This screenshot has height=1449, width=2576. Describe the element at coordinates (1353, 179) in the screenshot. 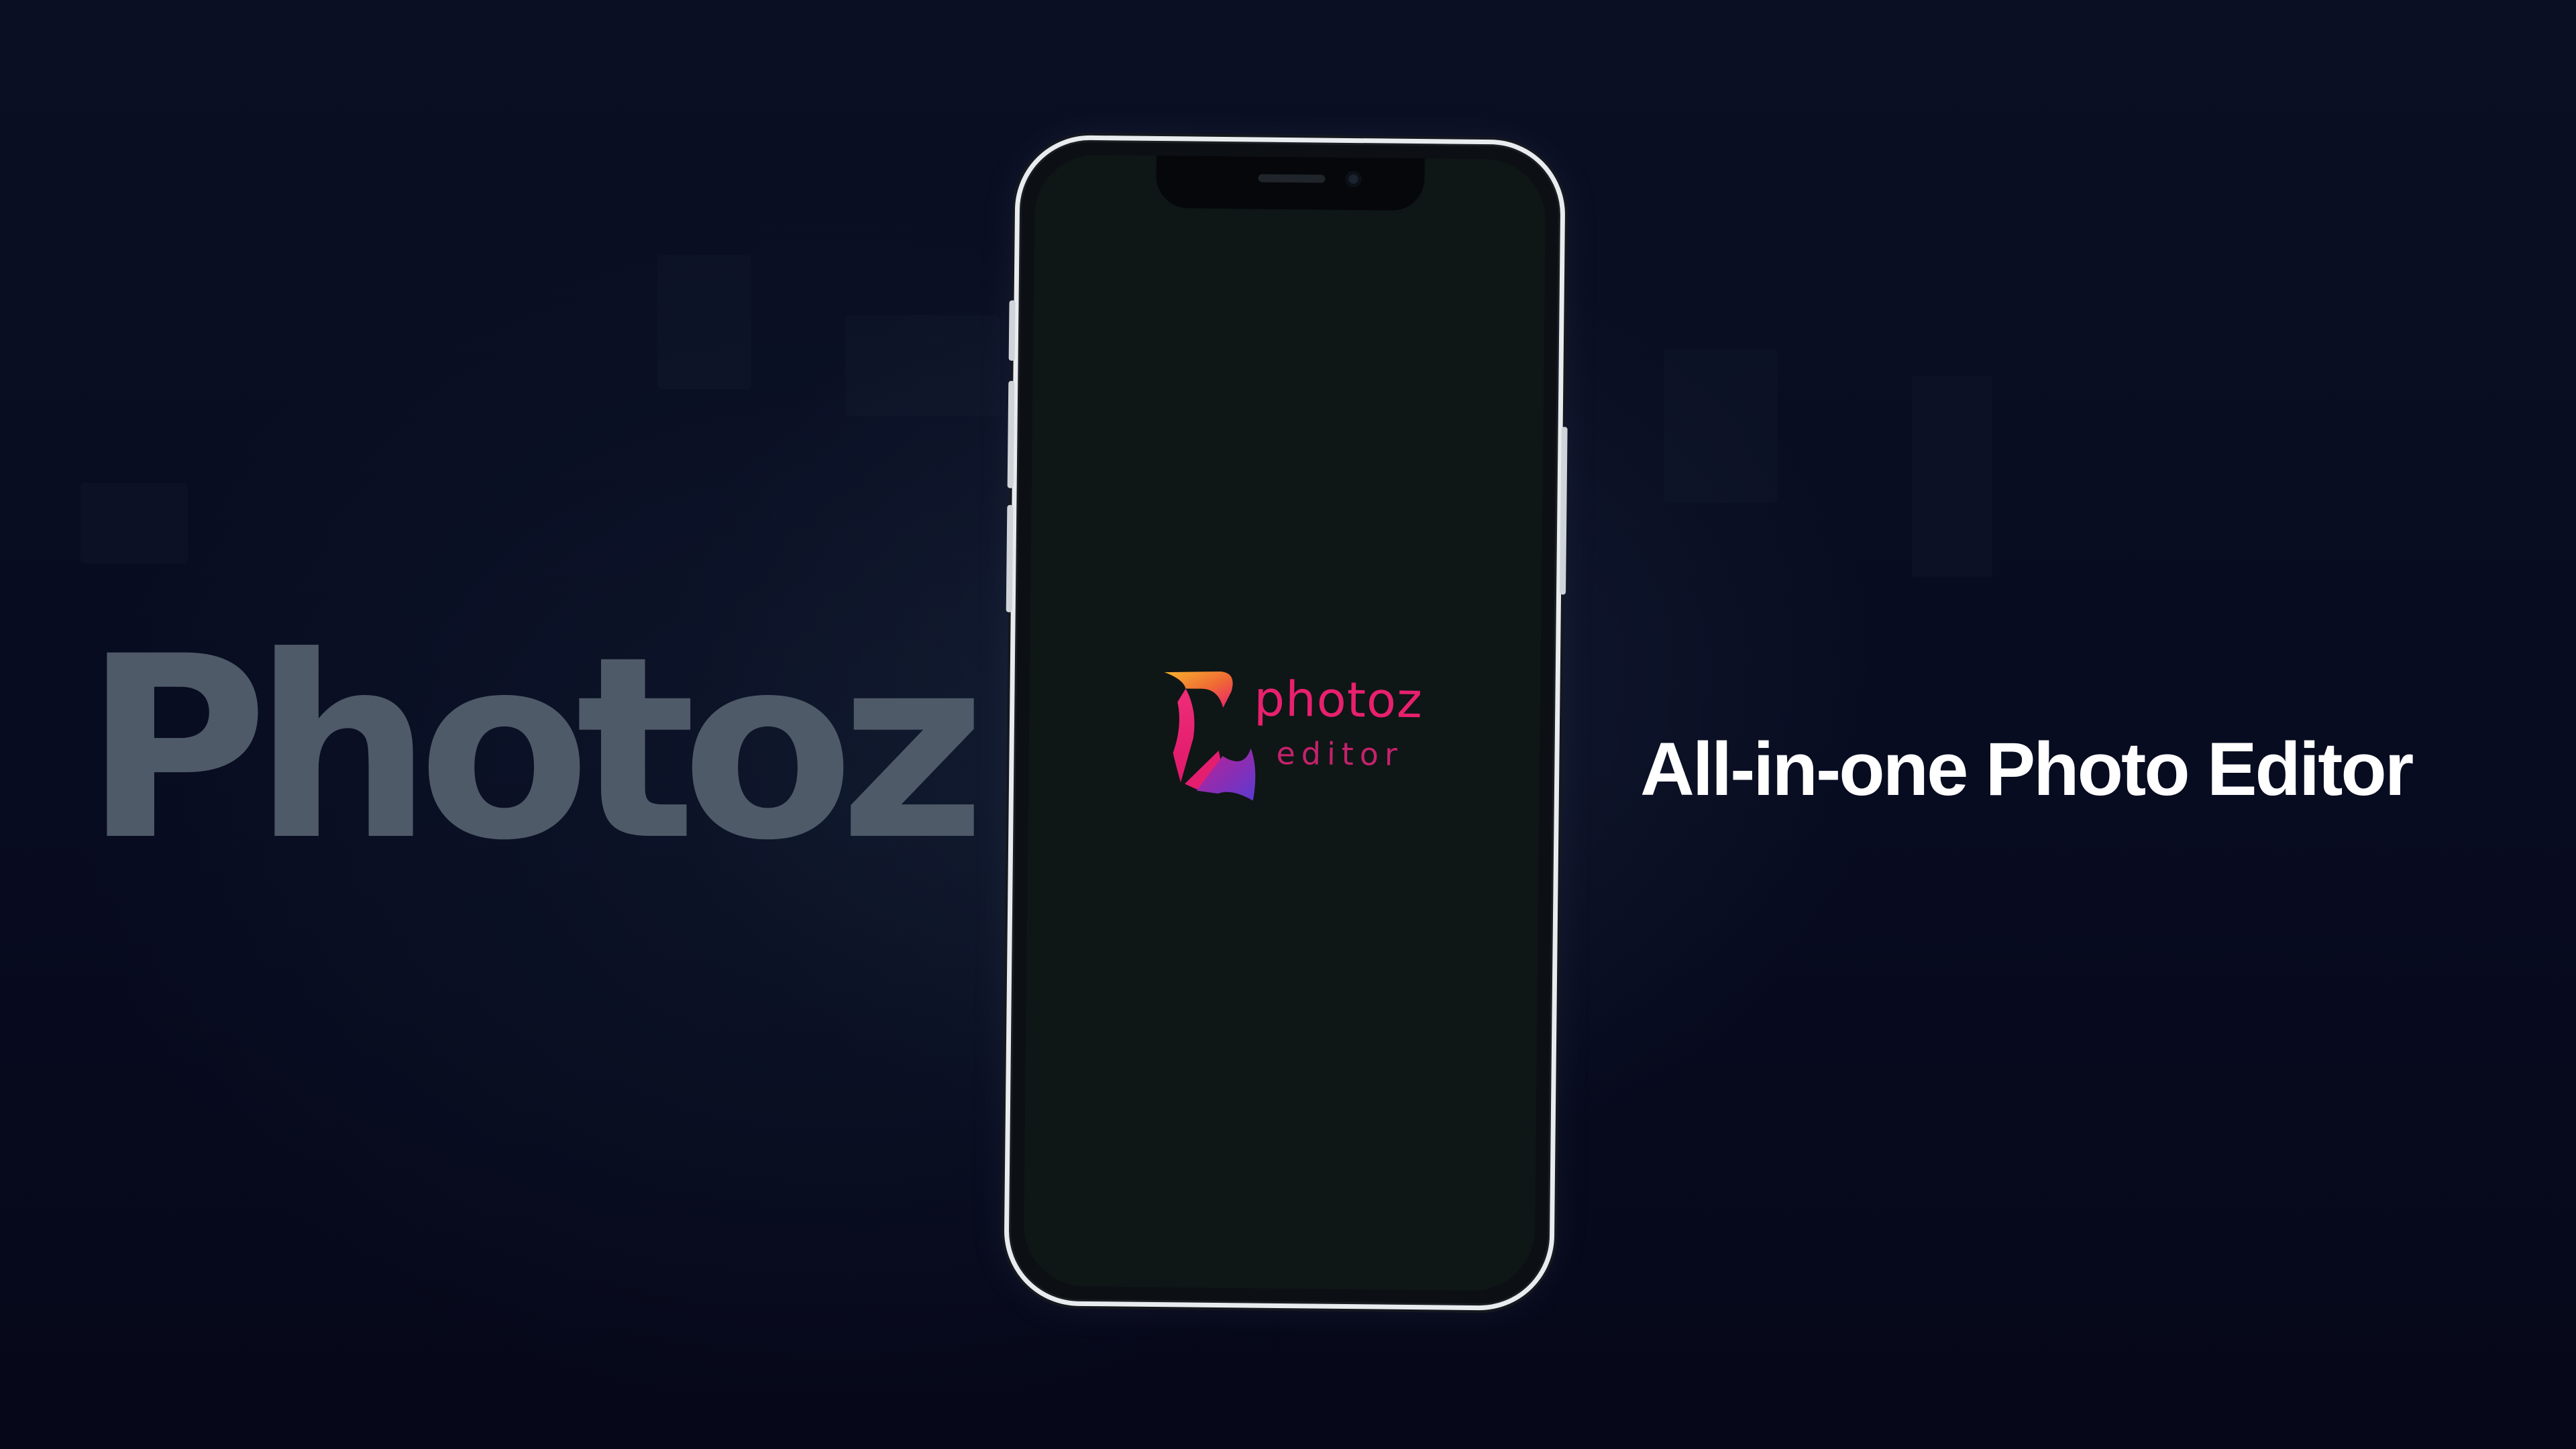

I see `front-camera-icon` at that location.